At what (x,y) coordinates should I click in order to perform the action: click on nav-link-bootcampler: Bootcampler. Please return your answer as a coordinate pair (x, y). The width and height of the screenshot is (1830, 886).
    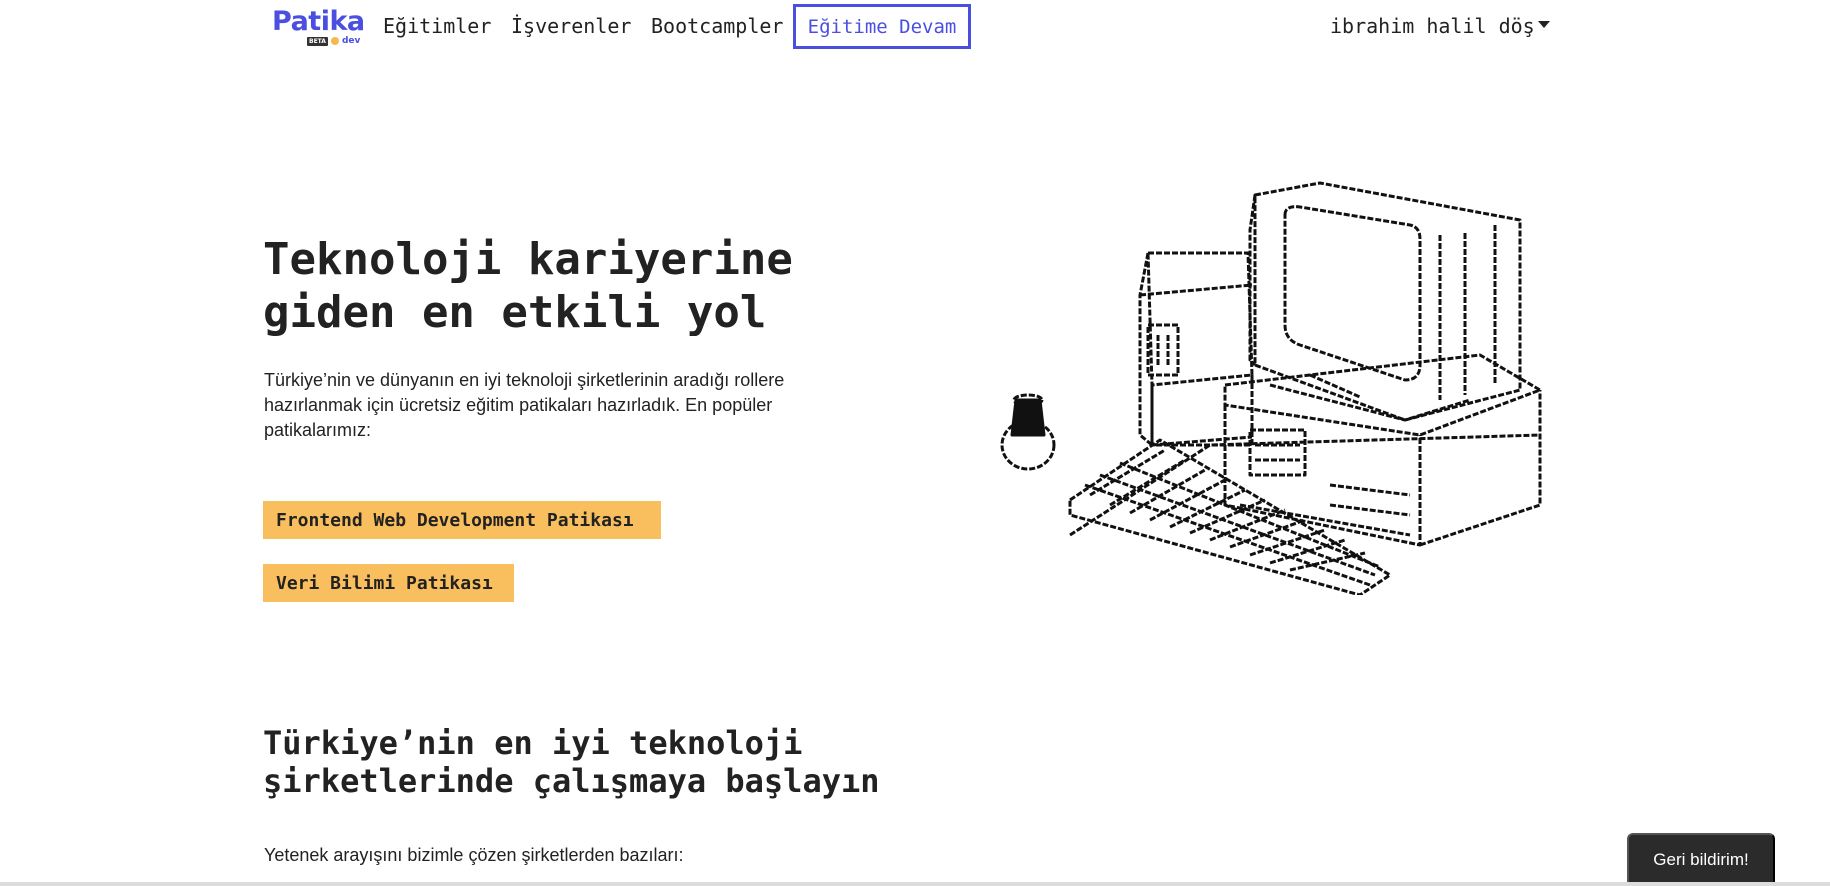
    Looking at the image, I should click on (717, 26).